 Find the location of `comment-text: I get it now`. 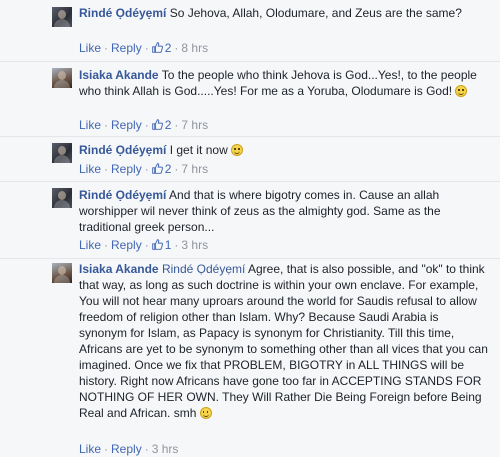

comment-text: I get it now is located at coordinates (198, 150).